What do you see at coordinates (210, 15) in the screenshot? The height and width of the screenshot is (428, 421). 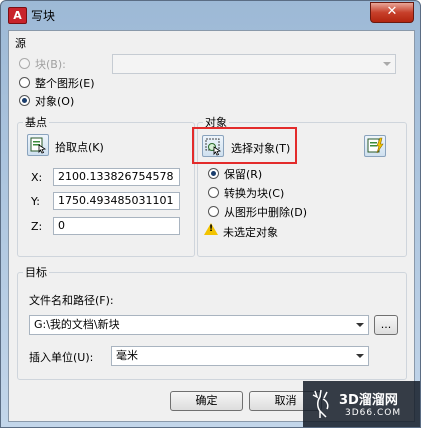 I see `title-bar: A 写块 ✕` at bounding box center [210, 15].